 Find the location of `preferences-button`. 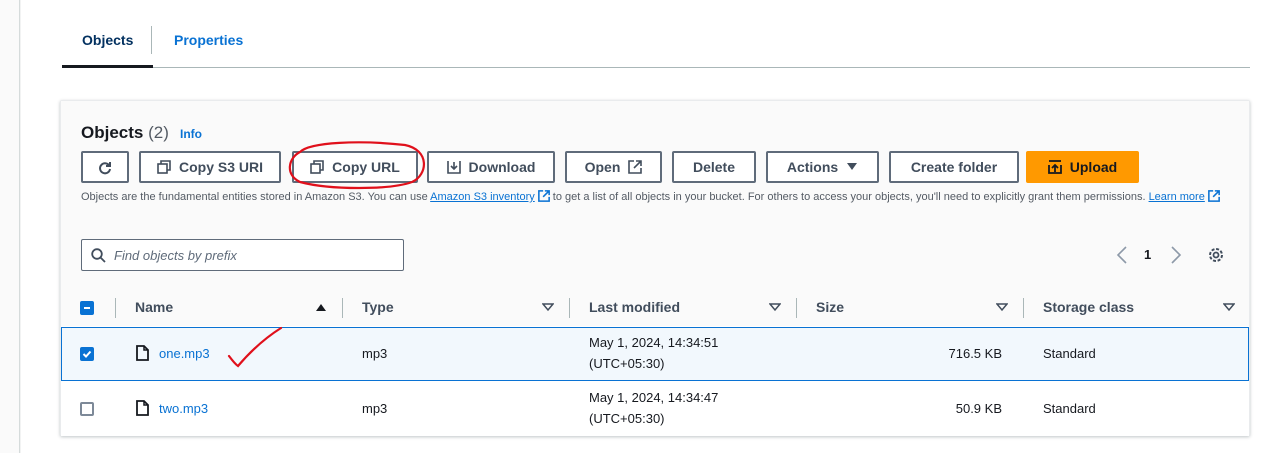

preferences-button is located at coordinates (1216, 256).